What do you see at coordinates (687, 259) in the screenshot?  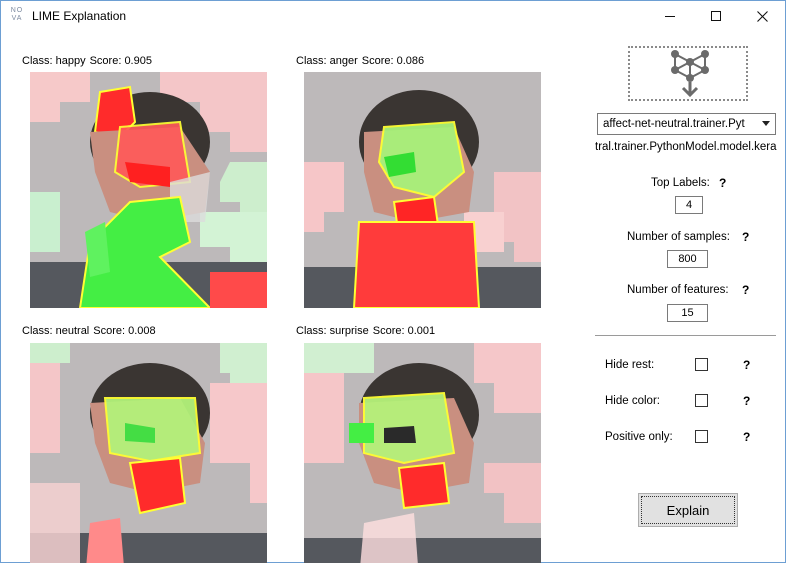 I see `num-samples-input: 800` at bounding box center [687, 259].